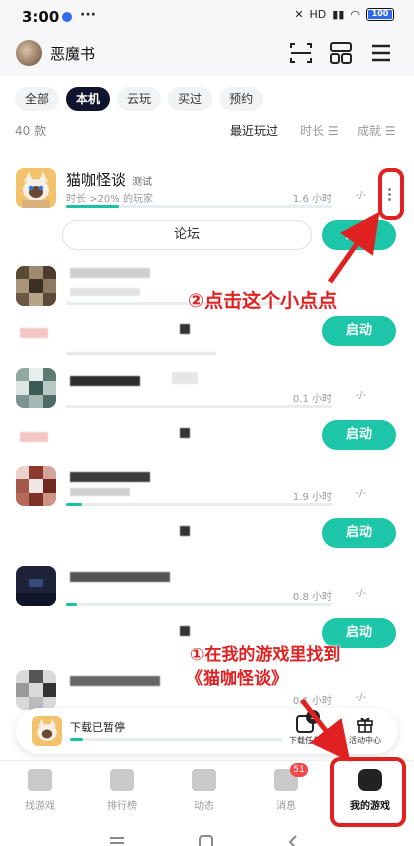  Describe the element at coordinates (325, 730) in the screenshot. I see `arrow-to-my-games` at that location.